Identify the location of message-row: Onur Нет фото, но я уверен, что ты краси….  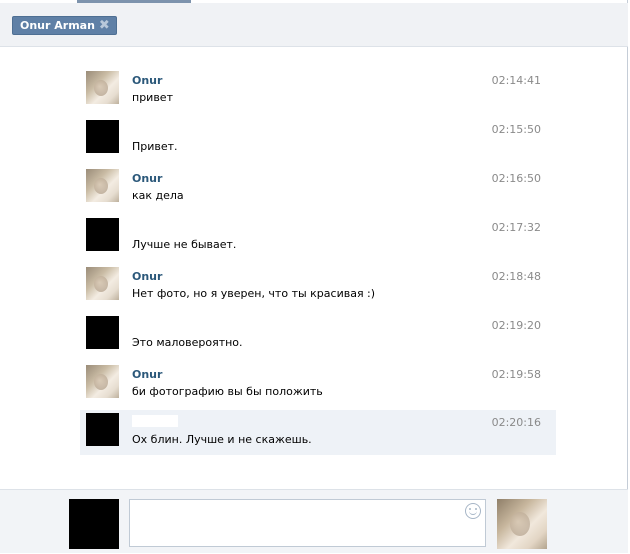
(318, 286).